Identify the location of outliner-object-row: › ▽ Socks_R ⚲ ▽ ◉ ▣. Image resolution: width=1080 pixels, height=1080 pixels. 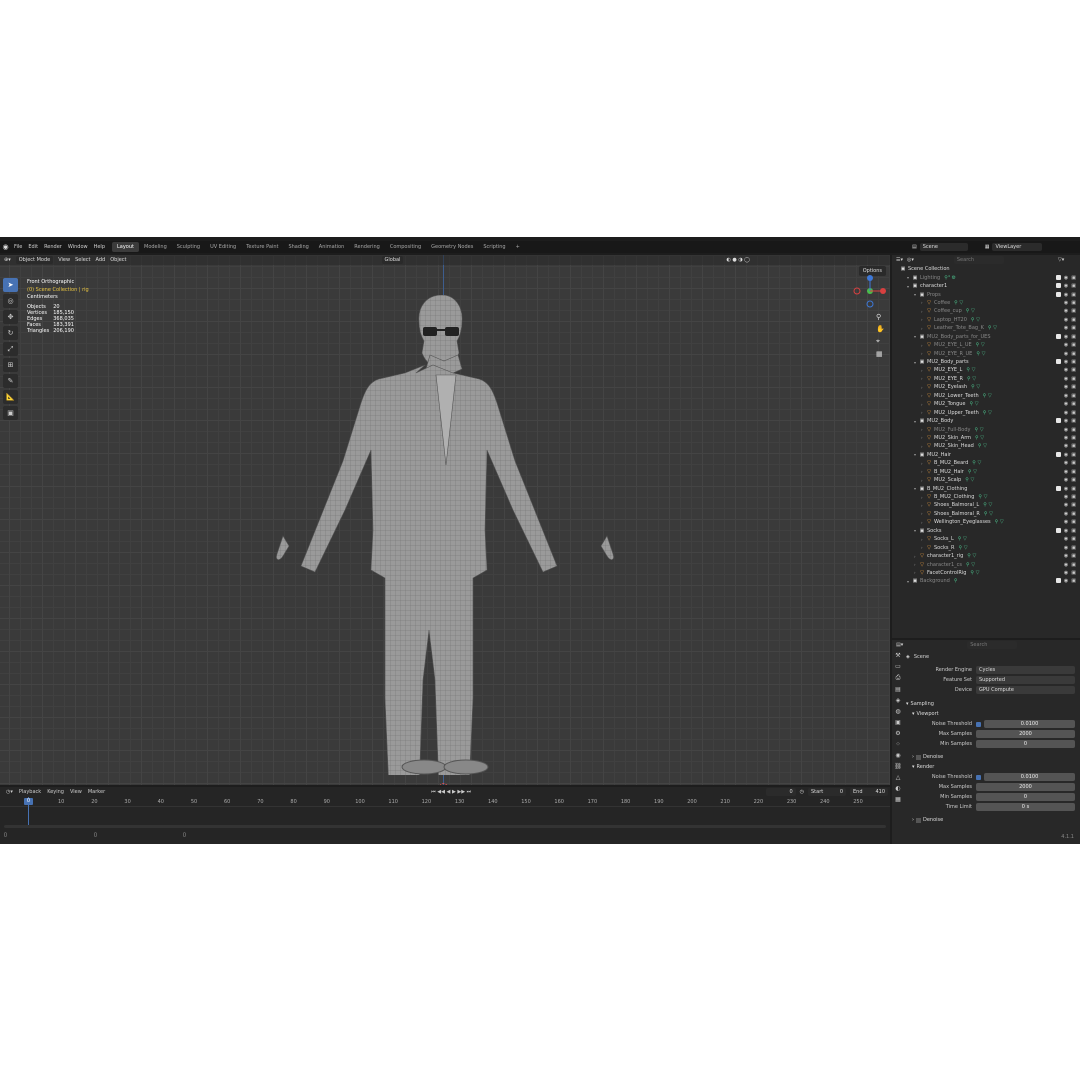
(986, 547).